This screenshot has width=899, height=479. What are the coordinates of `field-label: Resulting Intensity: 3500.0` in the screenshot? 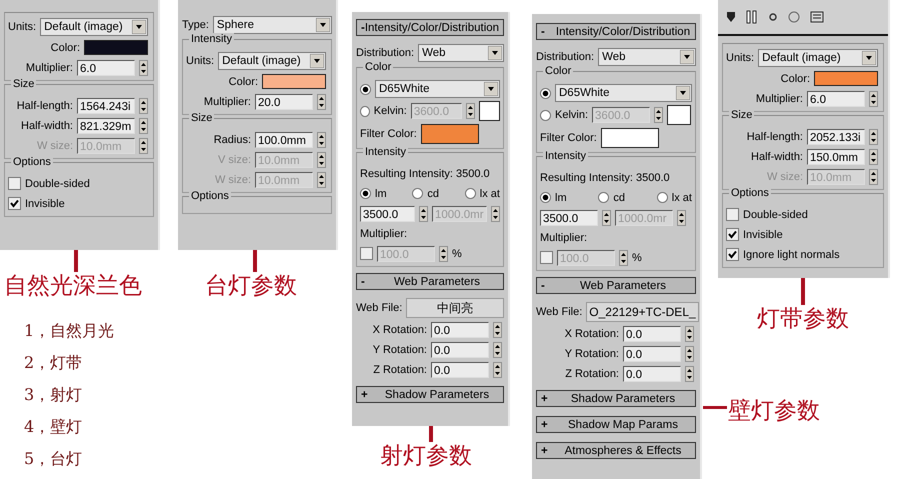 It's located at (605, 177).